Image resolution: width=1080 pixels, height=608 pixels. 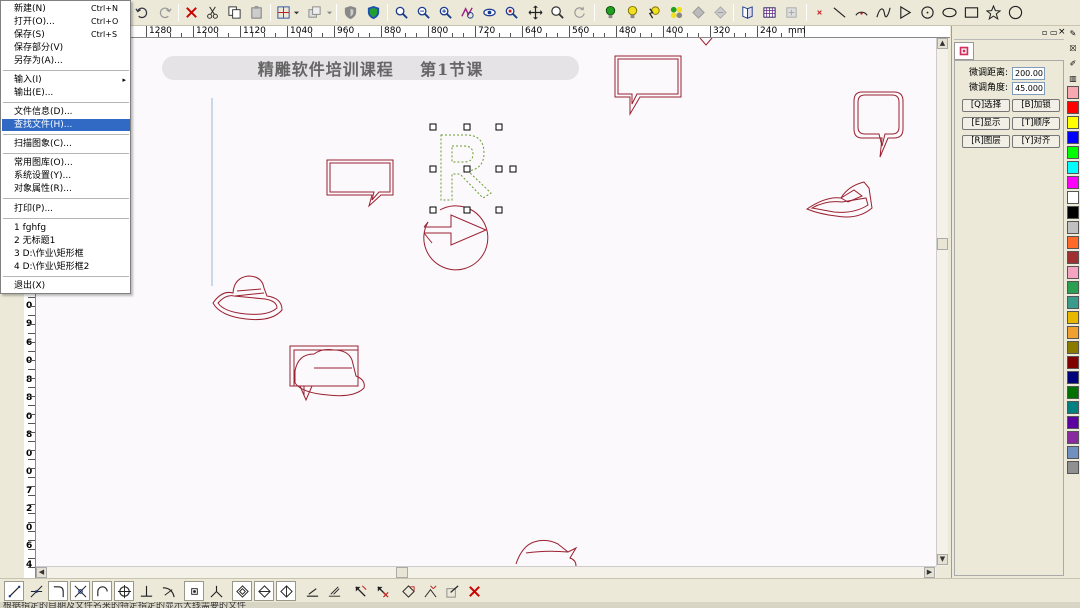 What do you see at coordinates (212, 12) in the screenshot?
I see `cut-icon` at bounding box center [212, 12].